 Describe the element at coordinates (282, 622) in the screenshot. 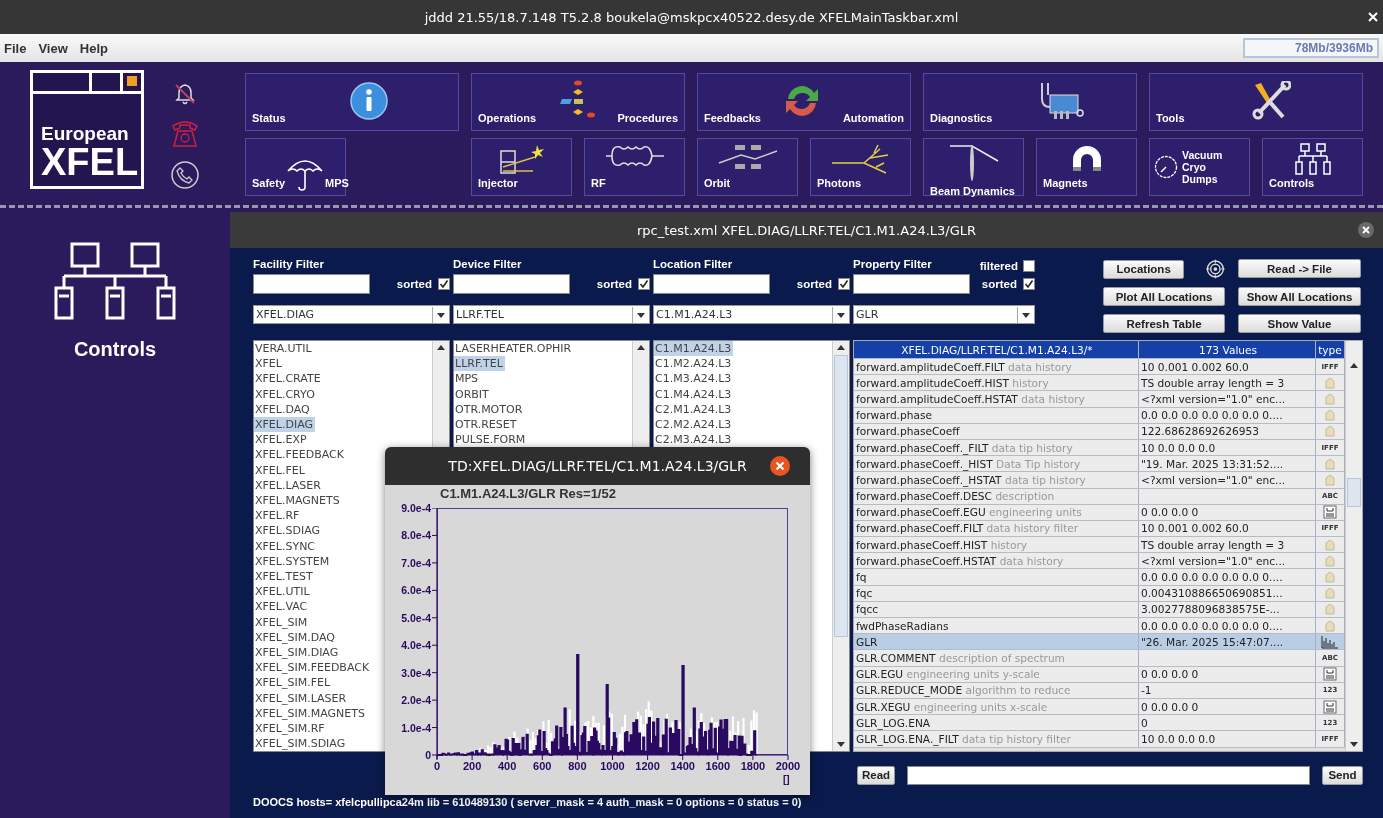

I see `list-item: XFEL_SIM` at that location.